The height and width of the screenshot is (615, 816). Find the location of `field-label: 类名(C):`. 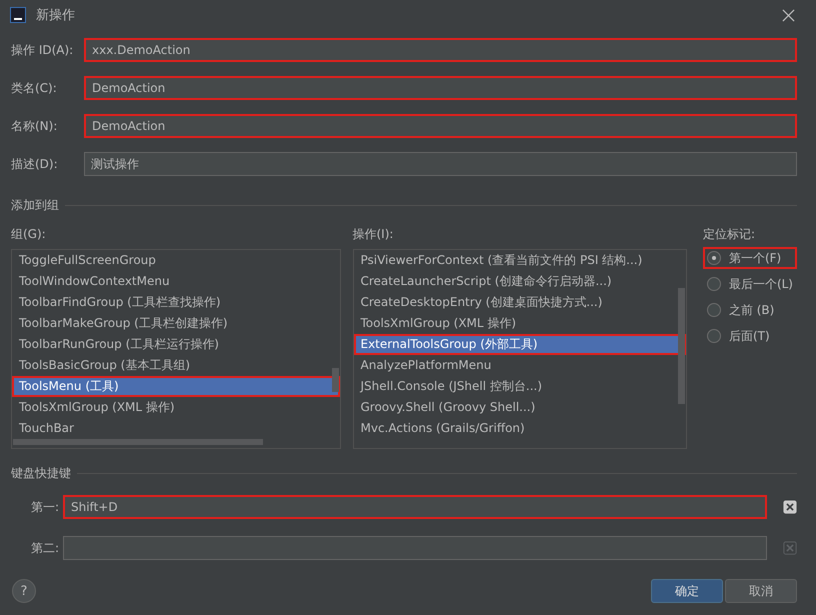

field-label: 类名(C): is located at coordinates (34, 88).